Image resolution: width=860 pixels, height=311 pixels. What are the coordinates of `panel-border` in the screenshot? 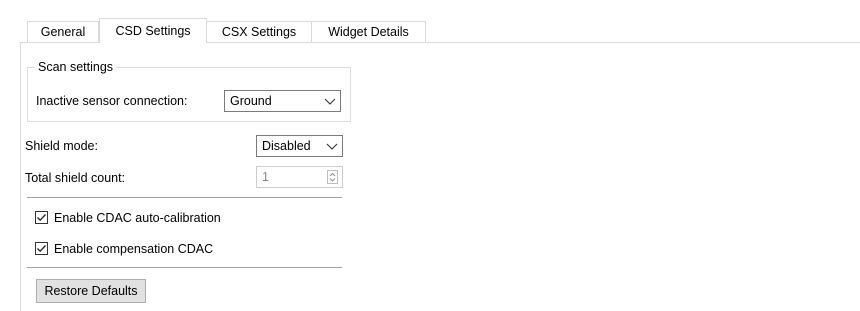 It's located at (20, 177).